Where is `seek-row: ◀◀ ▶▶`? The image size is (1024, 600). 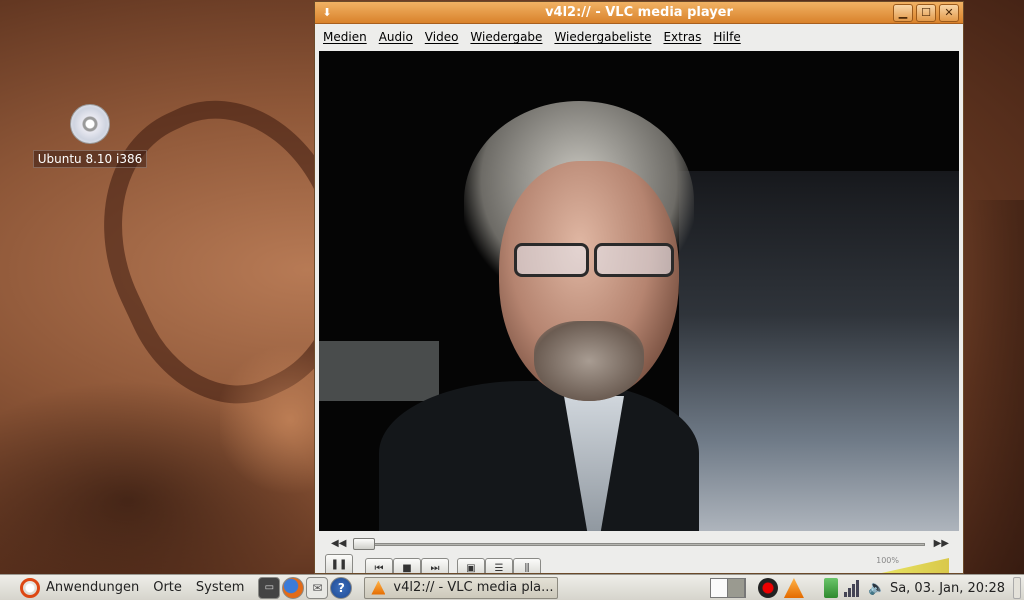
seek-row: ◀◀ ▶▶ is located at coordinates (639, 544).